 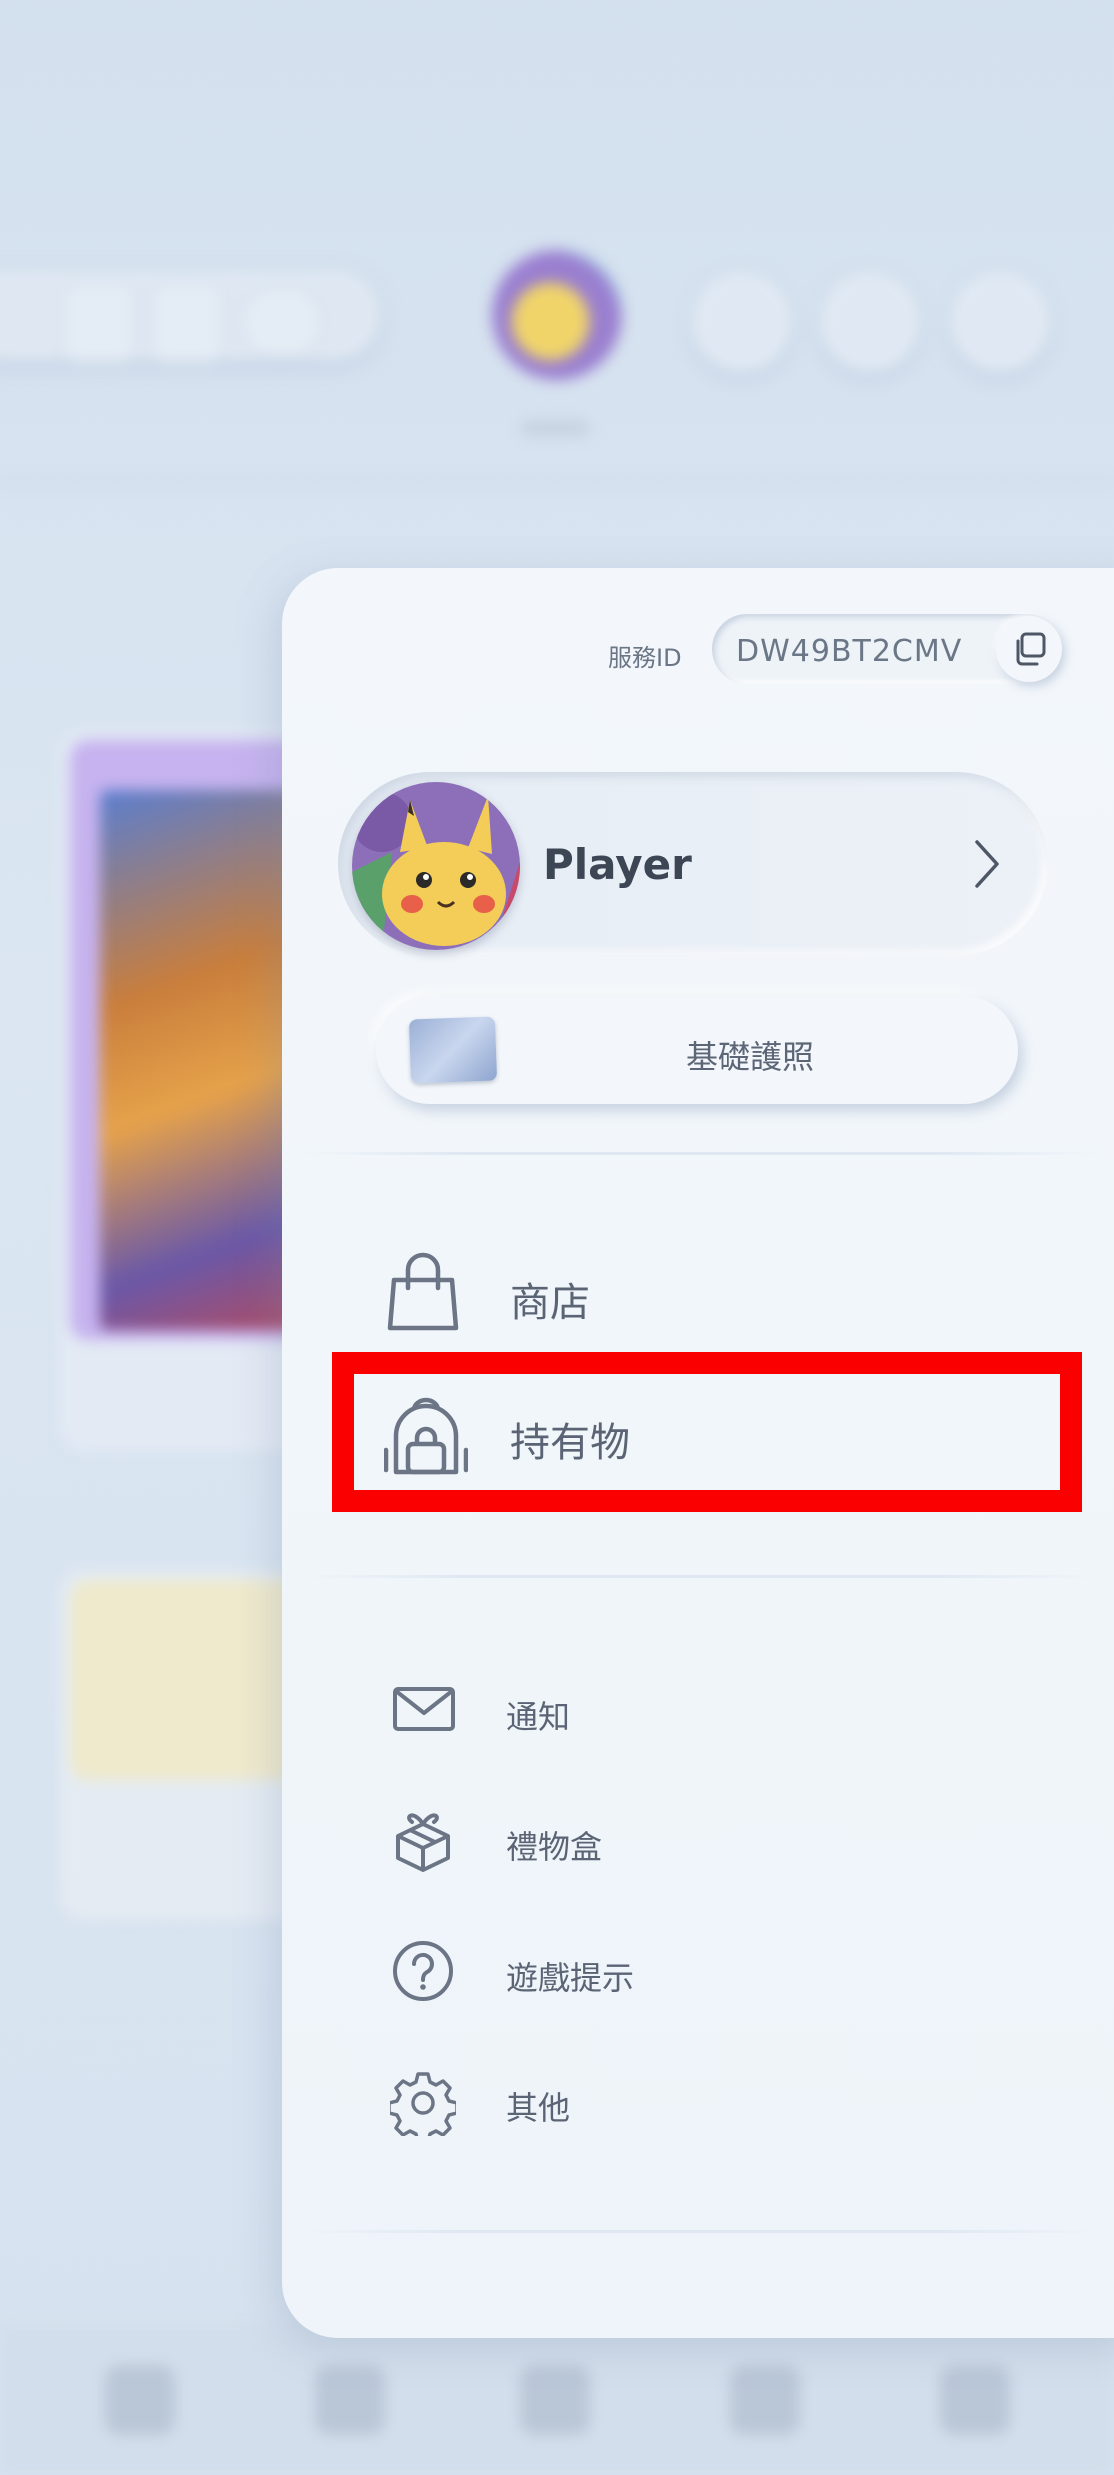 I want to click on question-circle-icon, so click(x=423, y=1971).